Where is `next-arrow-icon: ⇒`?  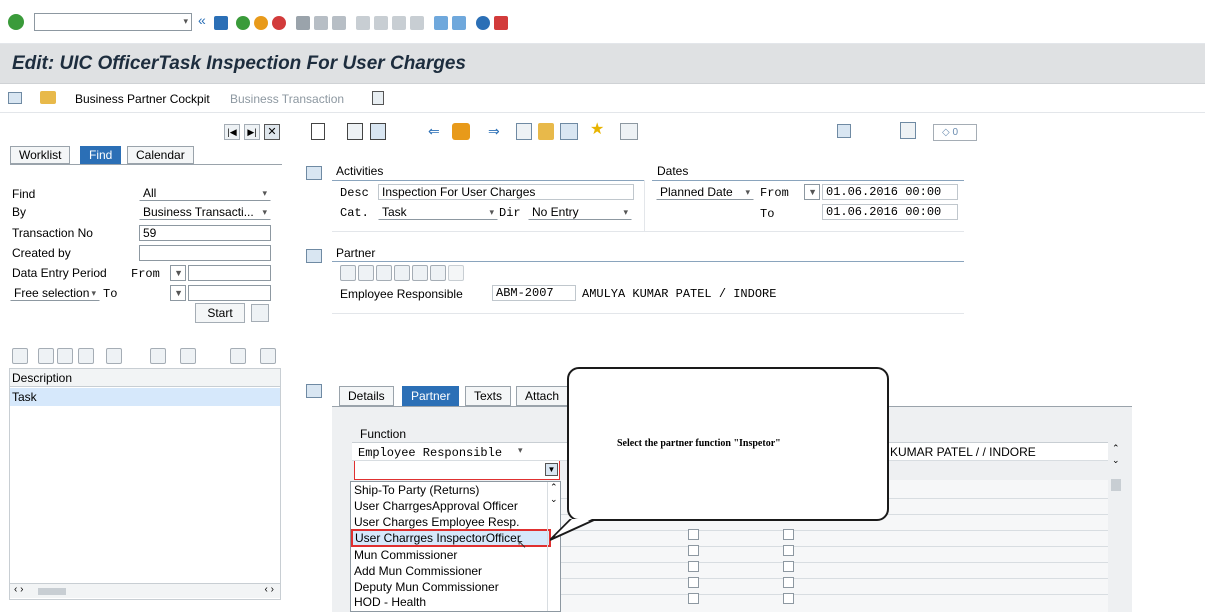
next-arrow-icon: ⇒ is located at coordinates (497, 132).